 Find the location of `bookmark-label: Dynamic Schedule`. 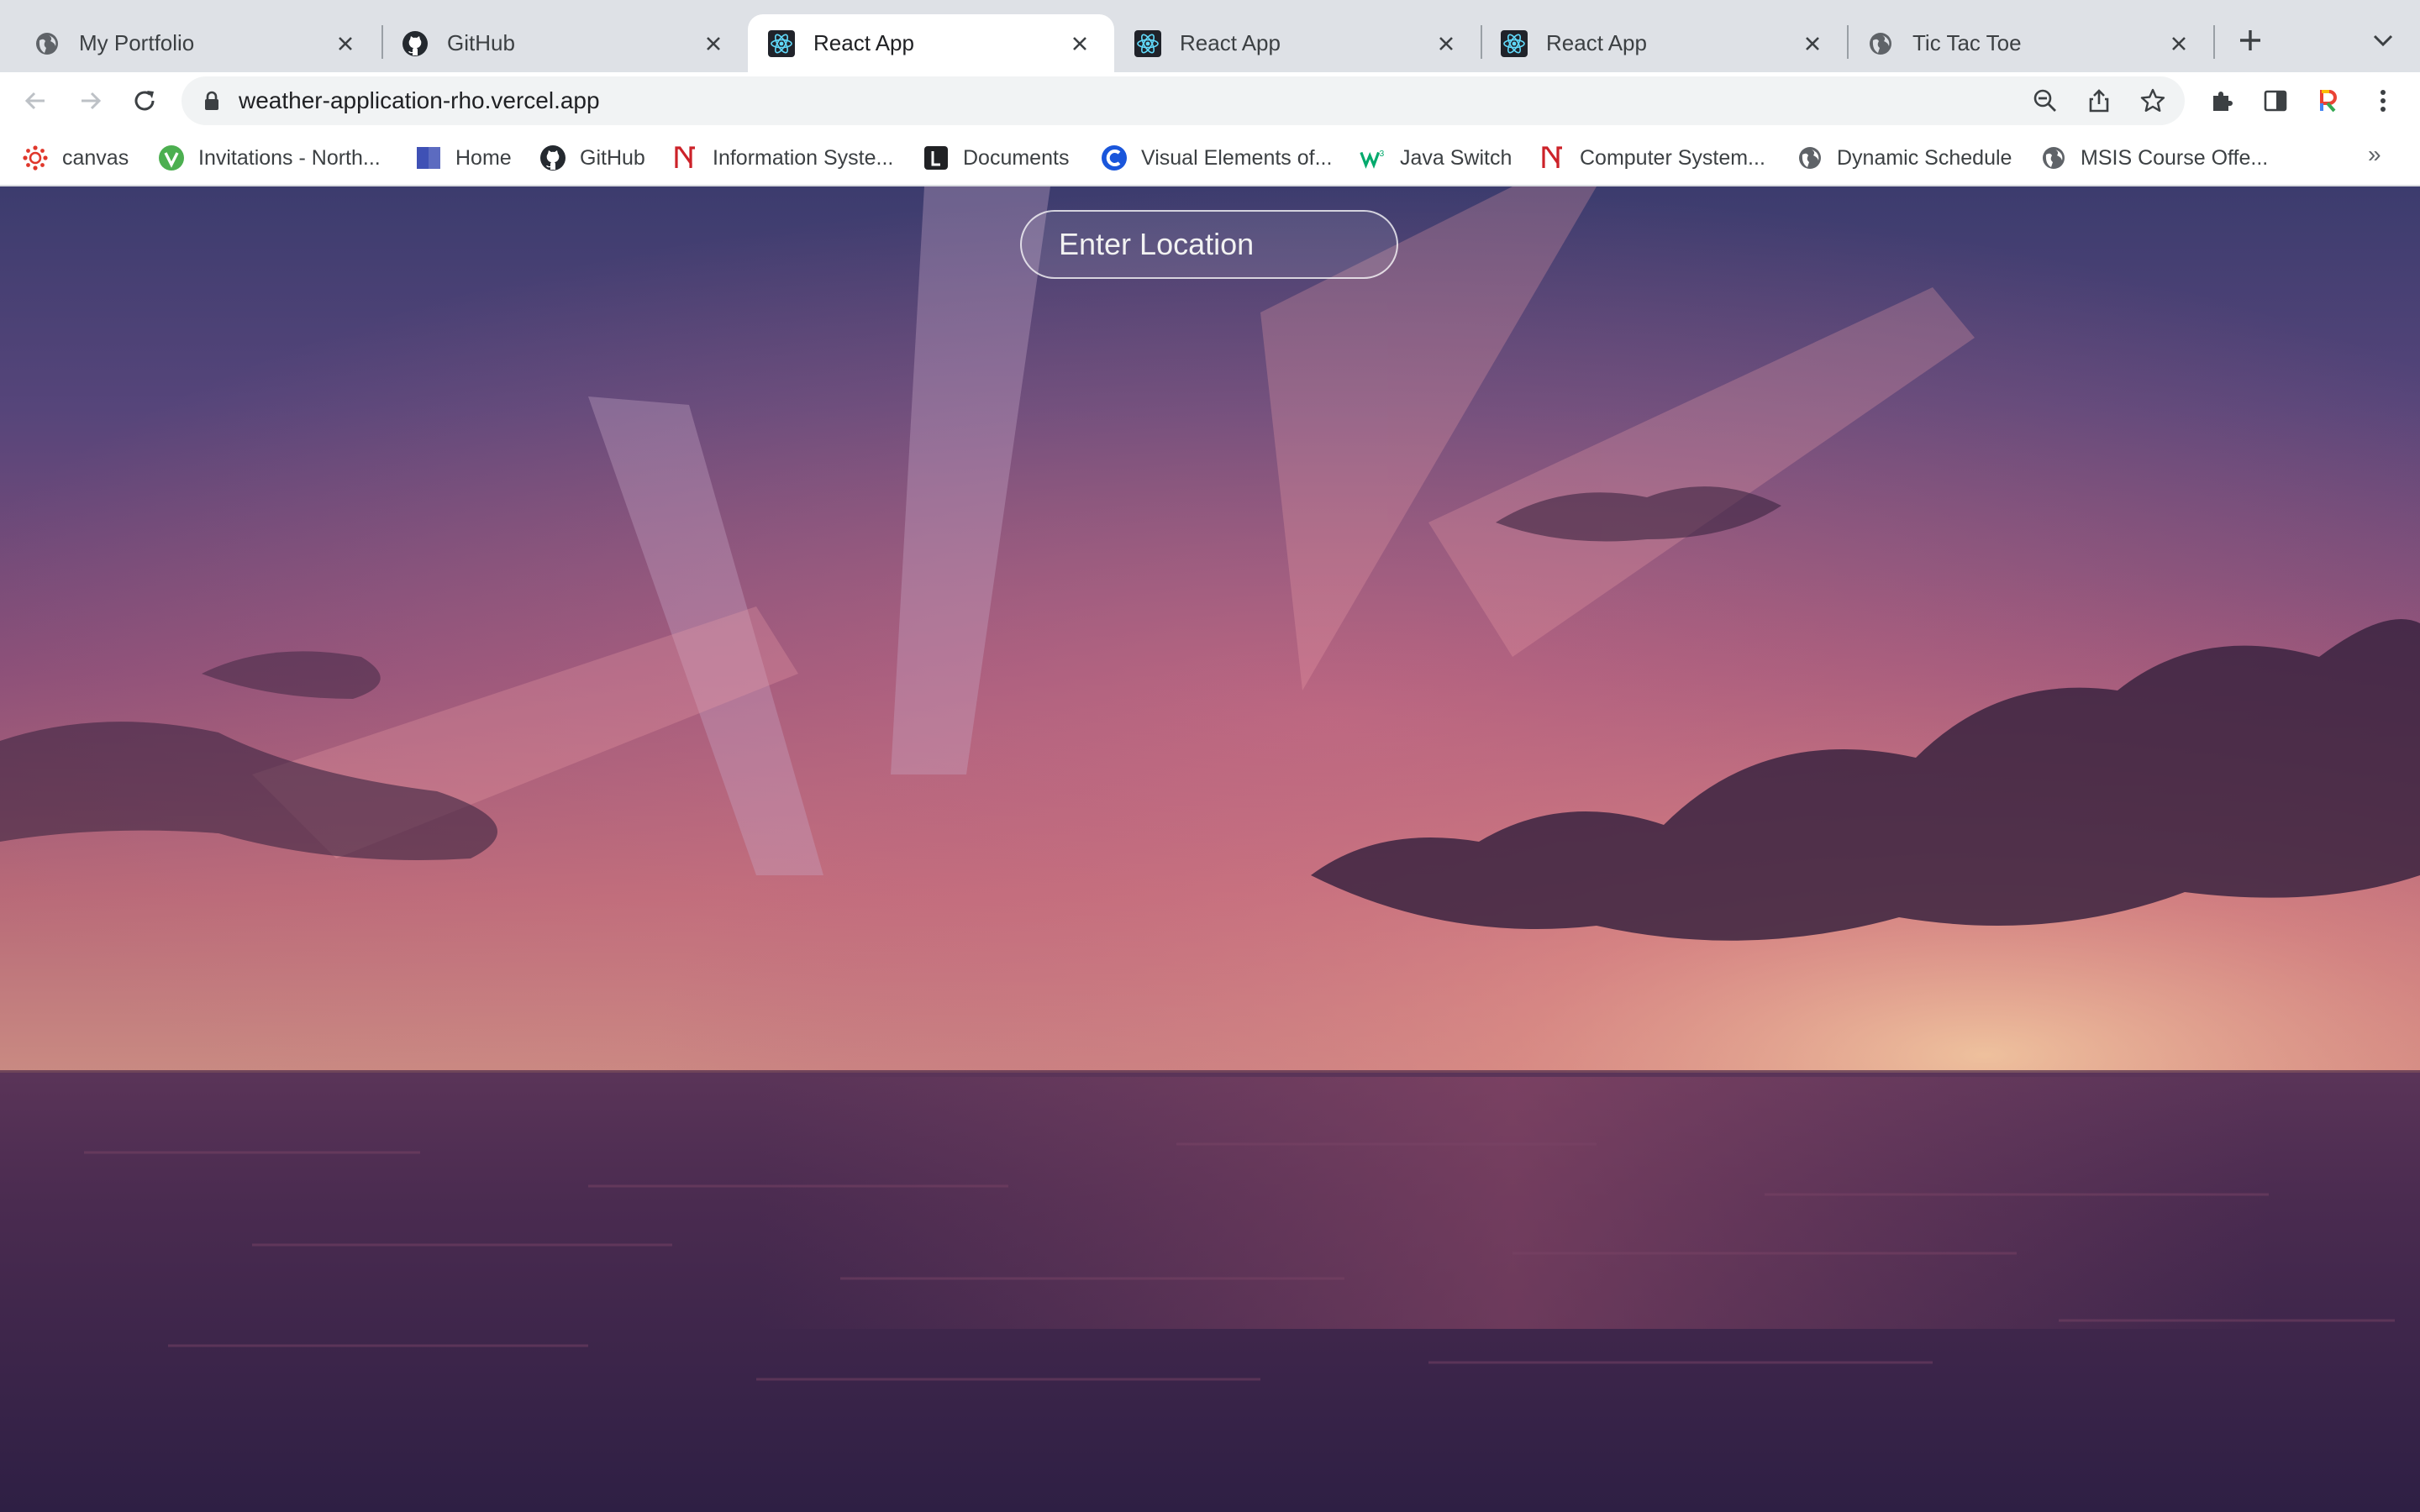

bookmark-label: Dynamic Schedule is located at coordinates (1924, 157).